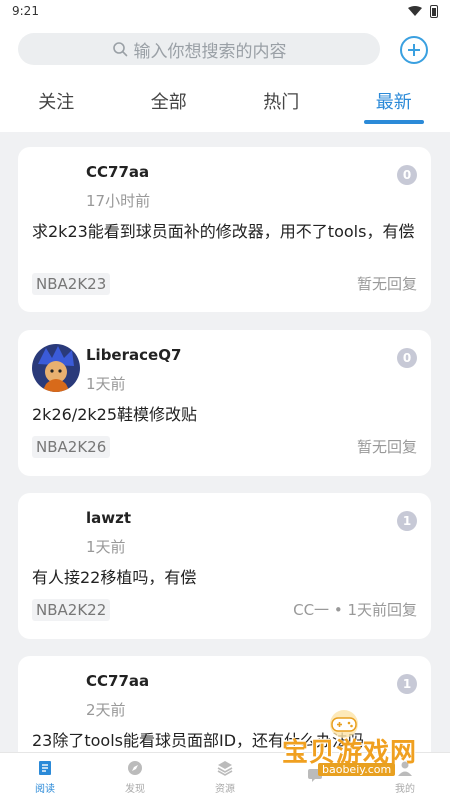 The height and width of the screenshot is (800, 450). Describe the element at coordinates (394, 104) in the screenshot. I see `tab-latest: 最新` at that location.